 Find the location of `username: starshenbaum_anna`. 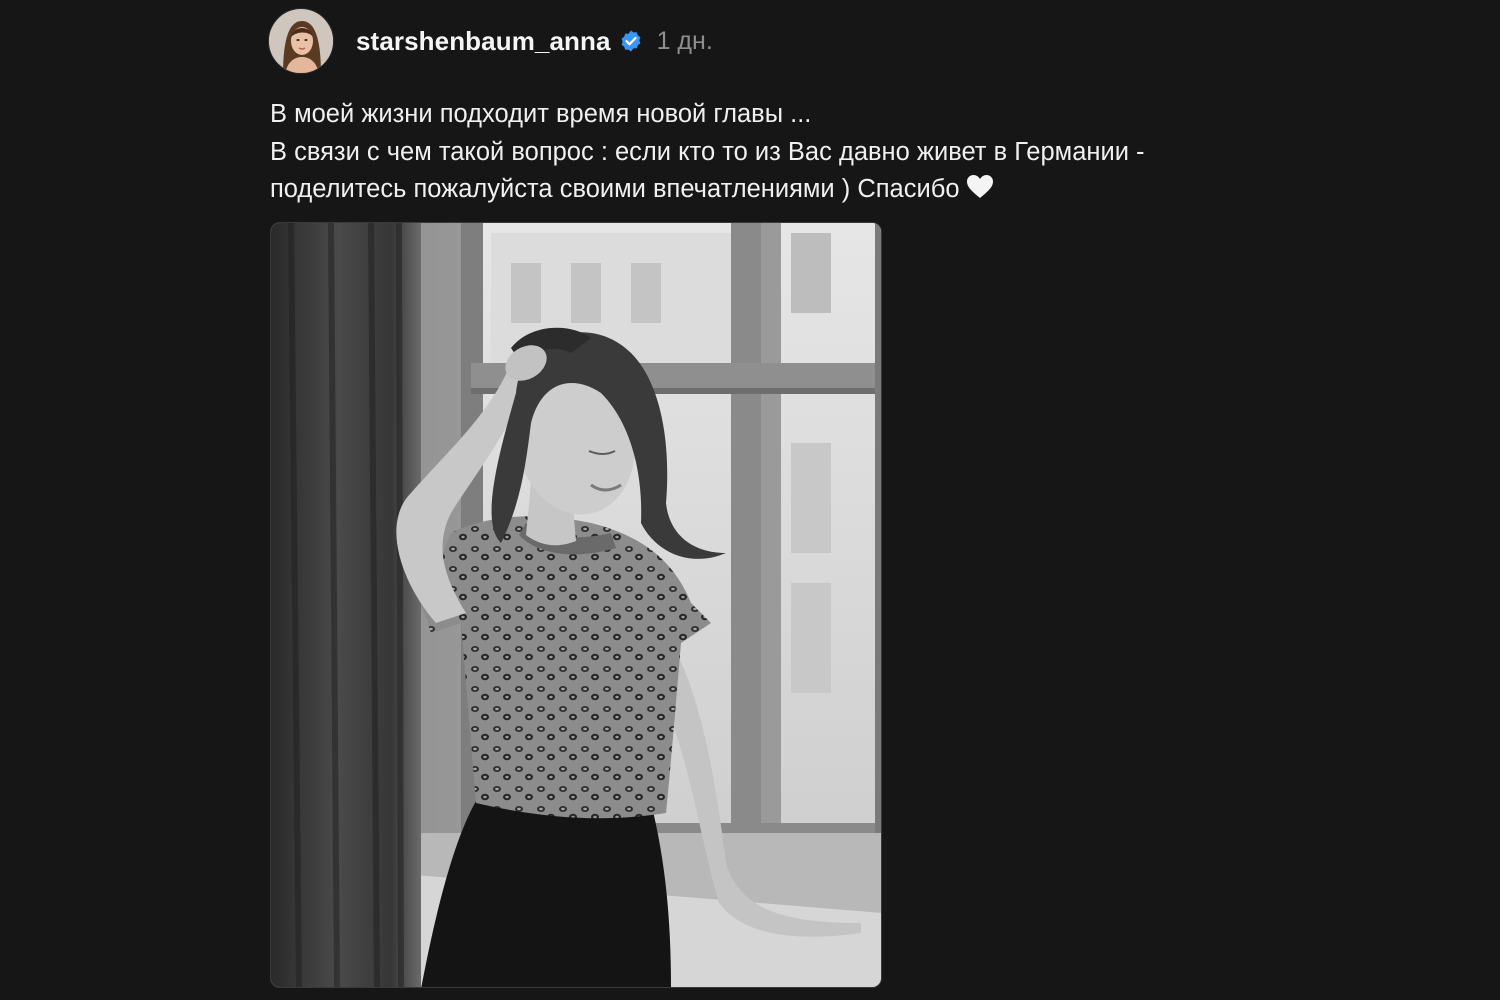

username: starshenbaum_anna is located at coordinates (483, 41).